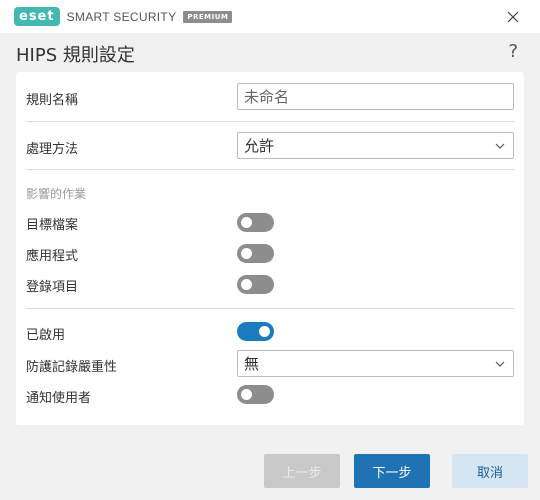 The width and height of the screenshot is (540, 500). Describe the element at coordinates (259, 146) in the screenshot. I see `action-select-value: 允許` at that location.